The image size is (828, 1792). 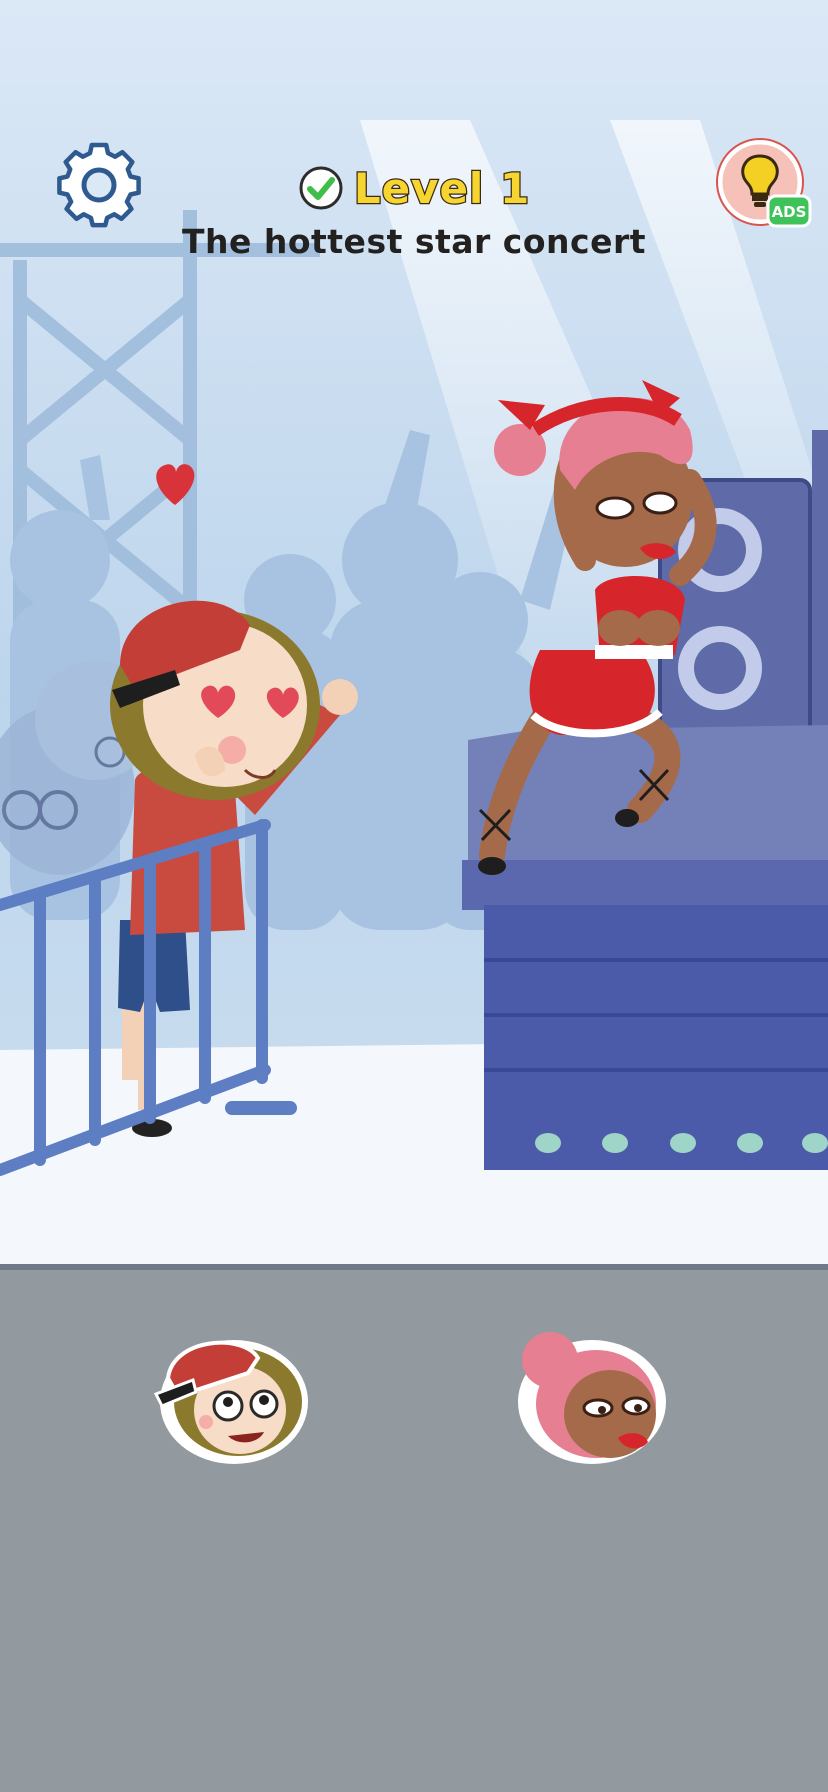 I want to click on hint-button: ADS, so click(x=764, y=186).